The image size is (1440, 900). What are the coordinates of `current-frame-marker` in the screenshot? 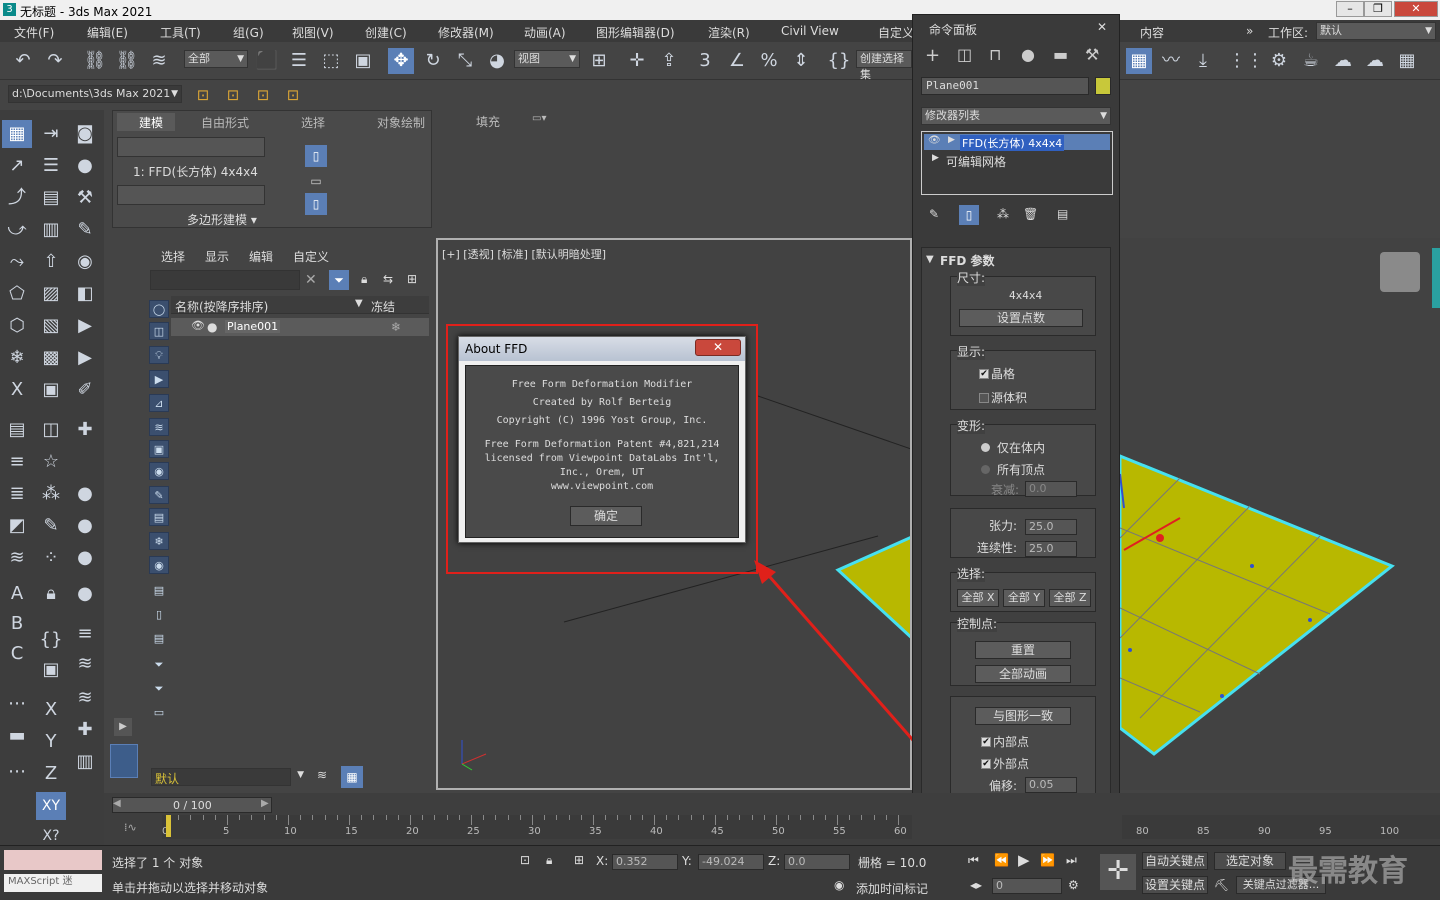 It's located at (168, 826).